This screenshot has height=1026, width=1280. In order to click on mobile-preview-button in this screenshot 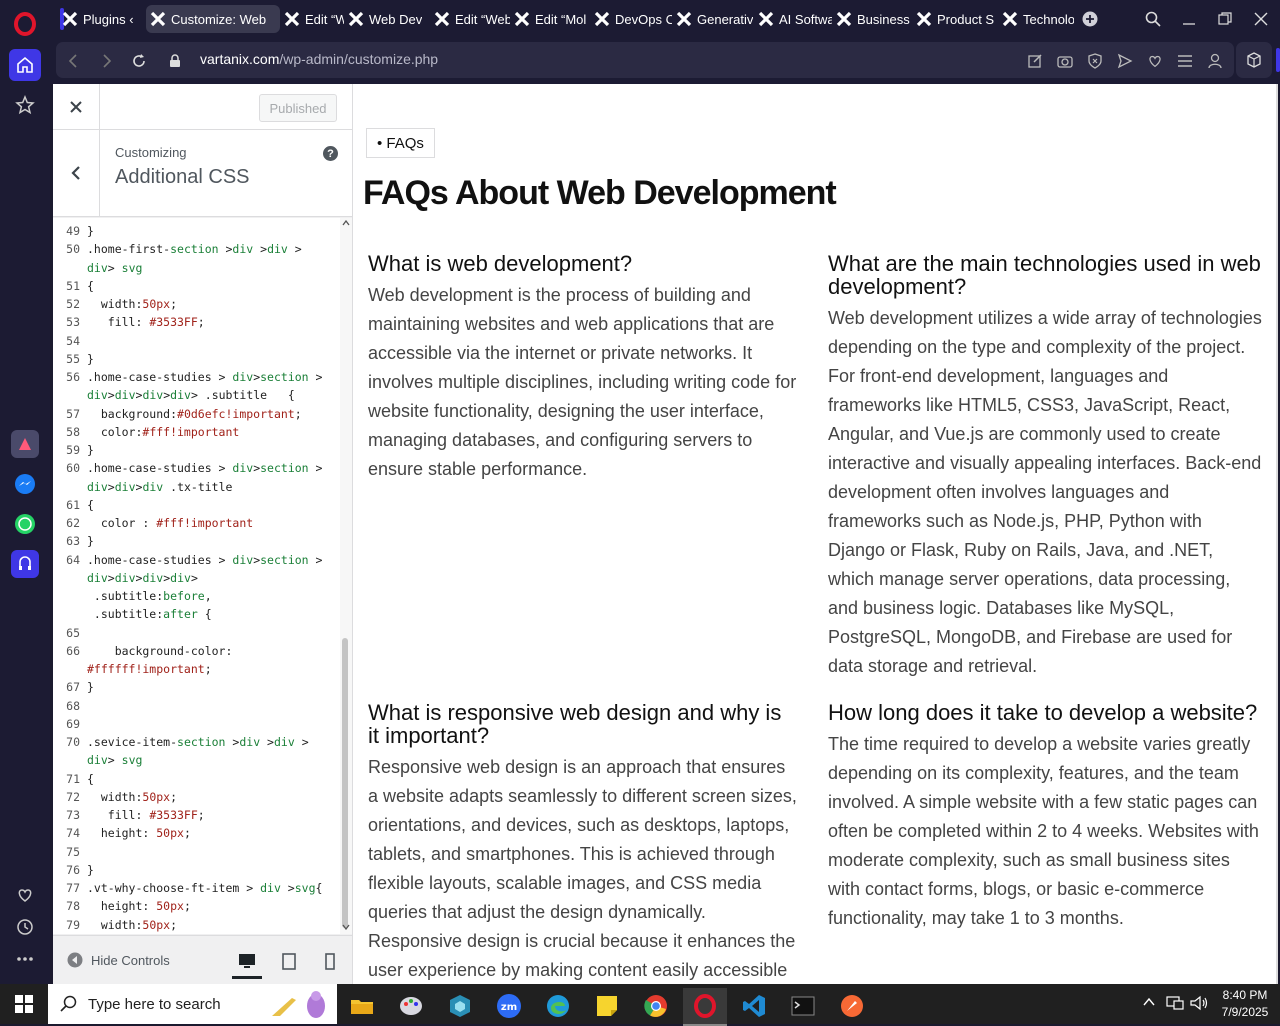, I will do `click(330, 961)`.